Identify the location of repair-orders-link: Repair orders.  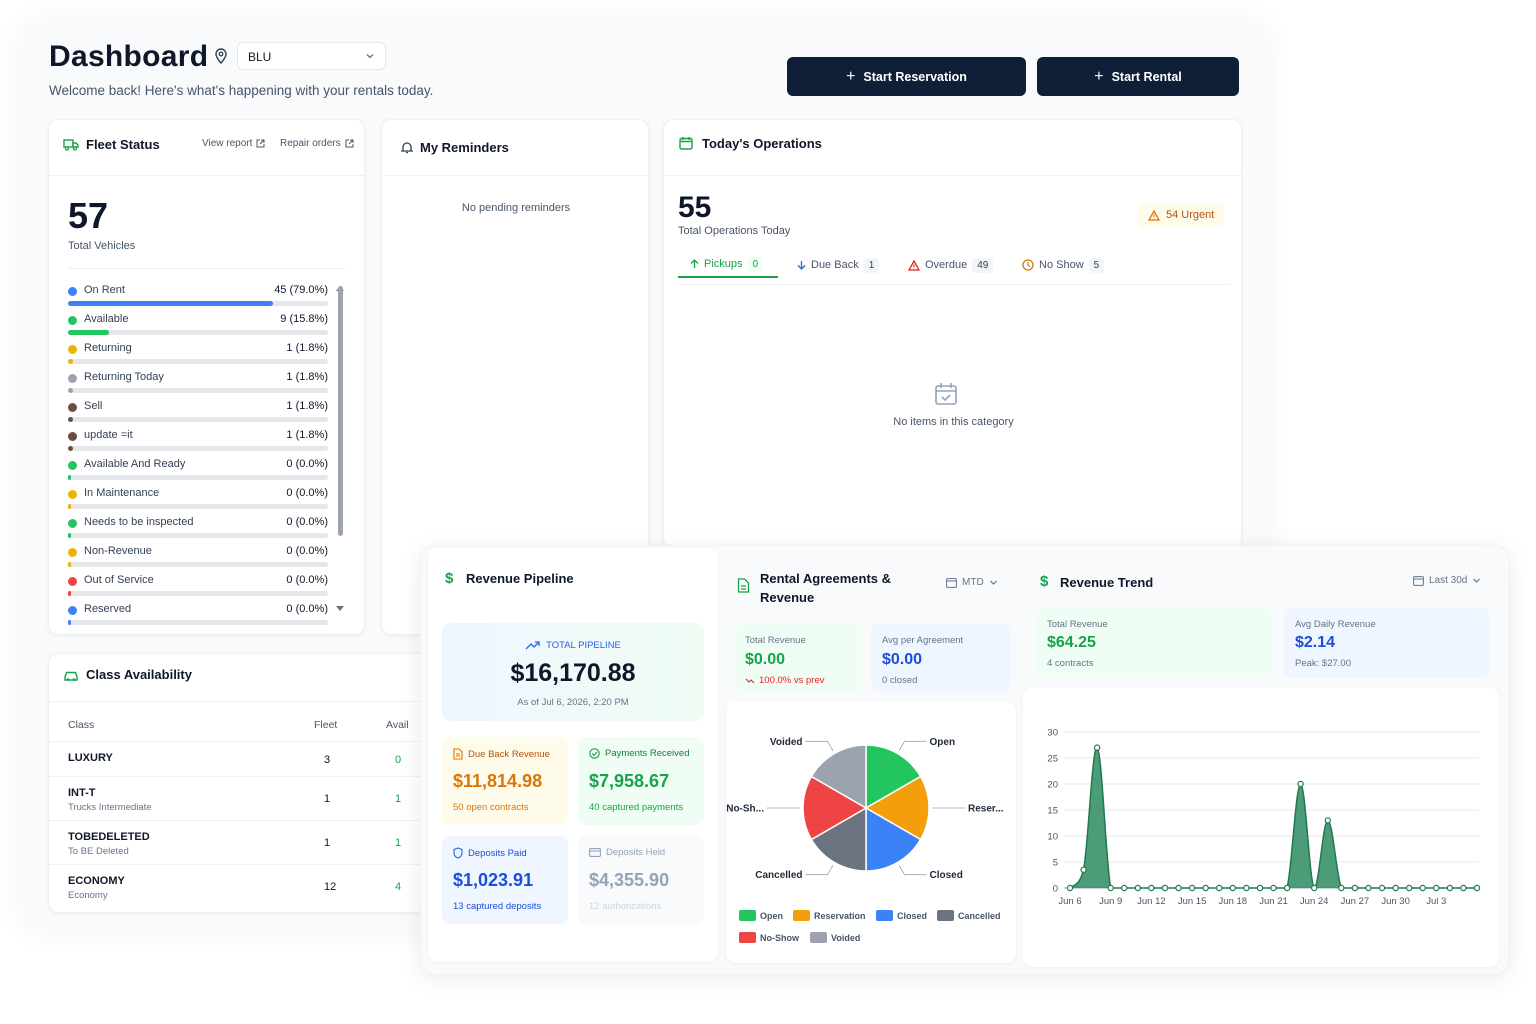
(317, 143).